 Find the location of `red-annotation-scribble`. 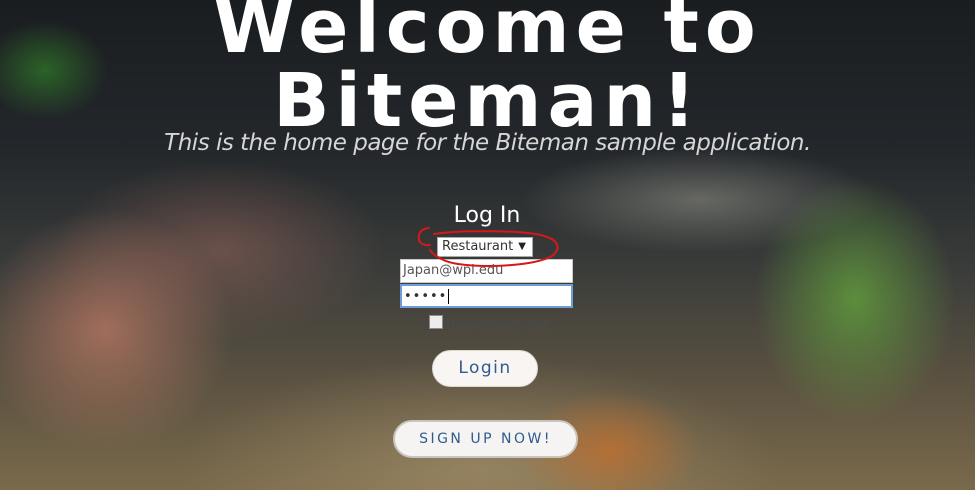

red-annotation-scribble is located at coordinates (488, 247).